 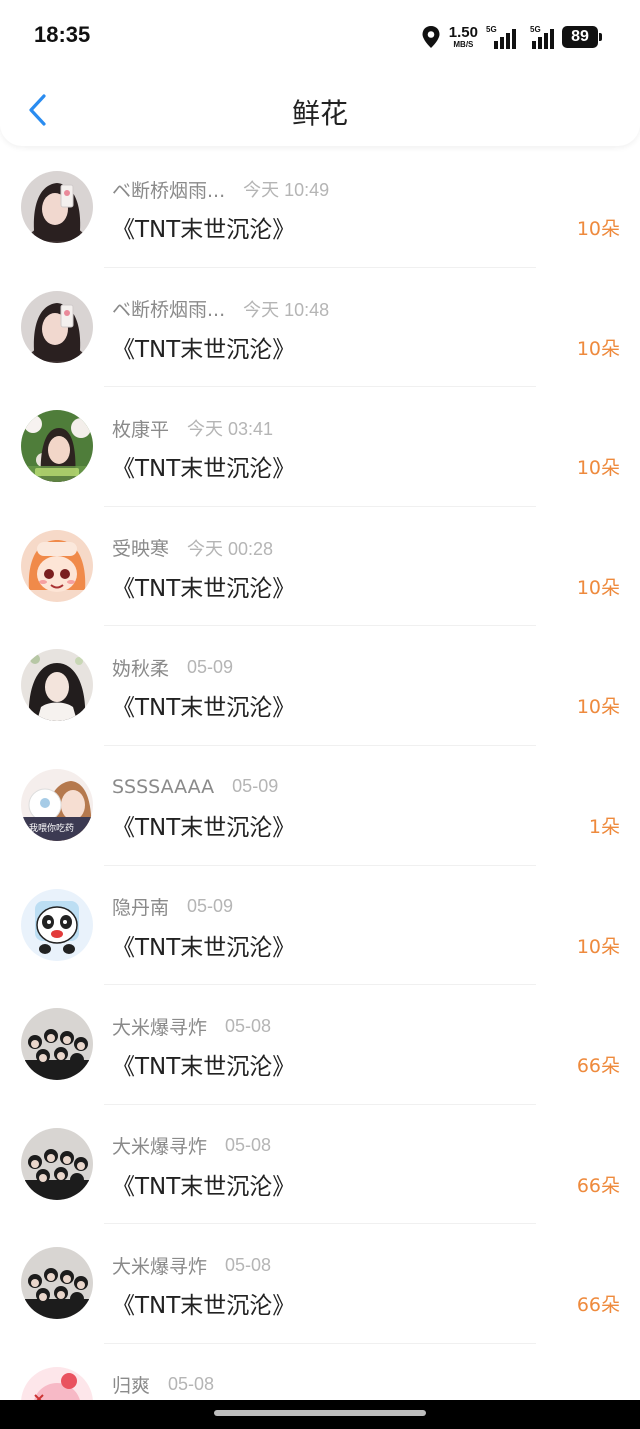 What do you see at coordinates (463, 32) in the screenshot?
I see `network-speed-value: 1.50` at bounding box center [463, 32].